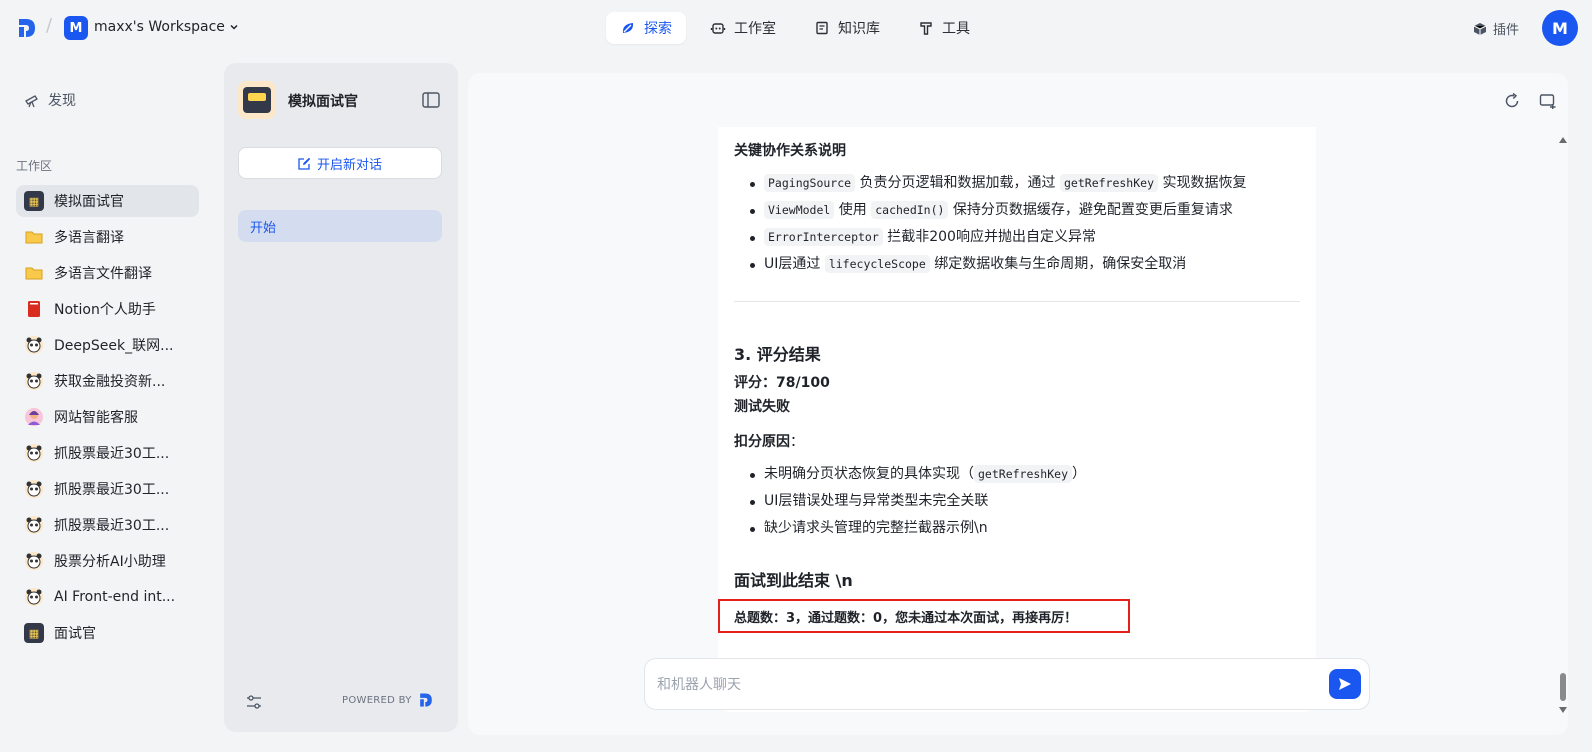 Image resolution: width=1592 pixels, height=752 pixels. Describe the element at coordinates (1560, 28) in the screenshot. I see `user-avatar: M` at that location.